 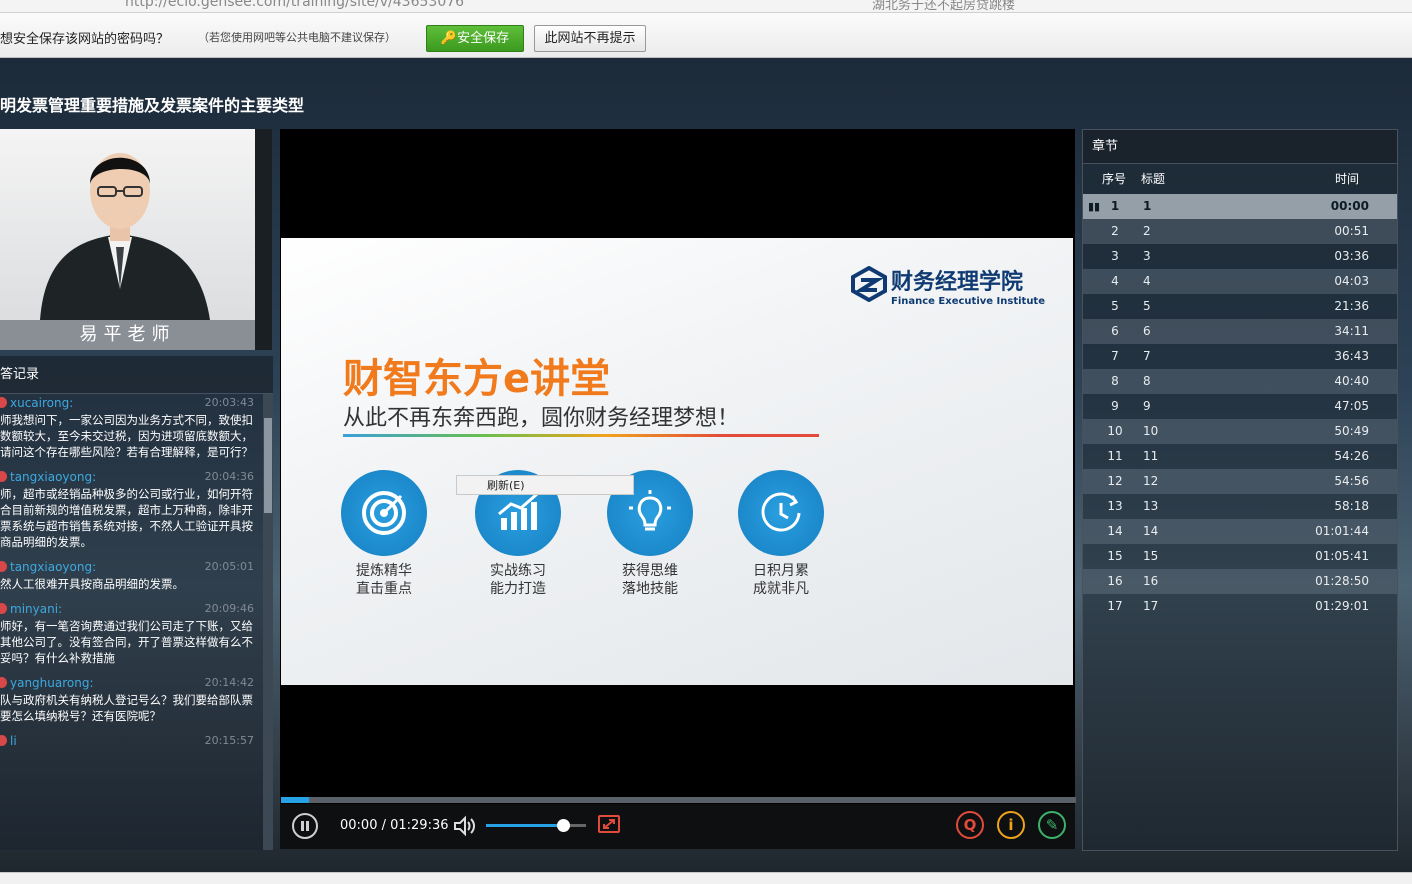 What do you see at coordinates (1052, 825) in the screenshot?
I see `pencil-icon: ✎` at bounding box center [1052, 825].